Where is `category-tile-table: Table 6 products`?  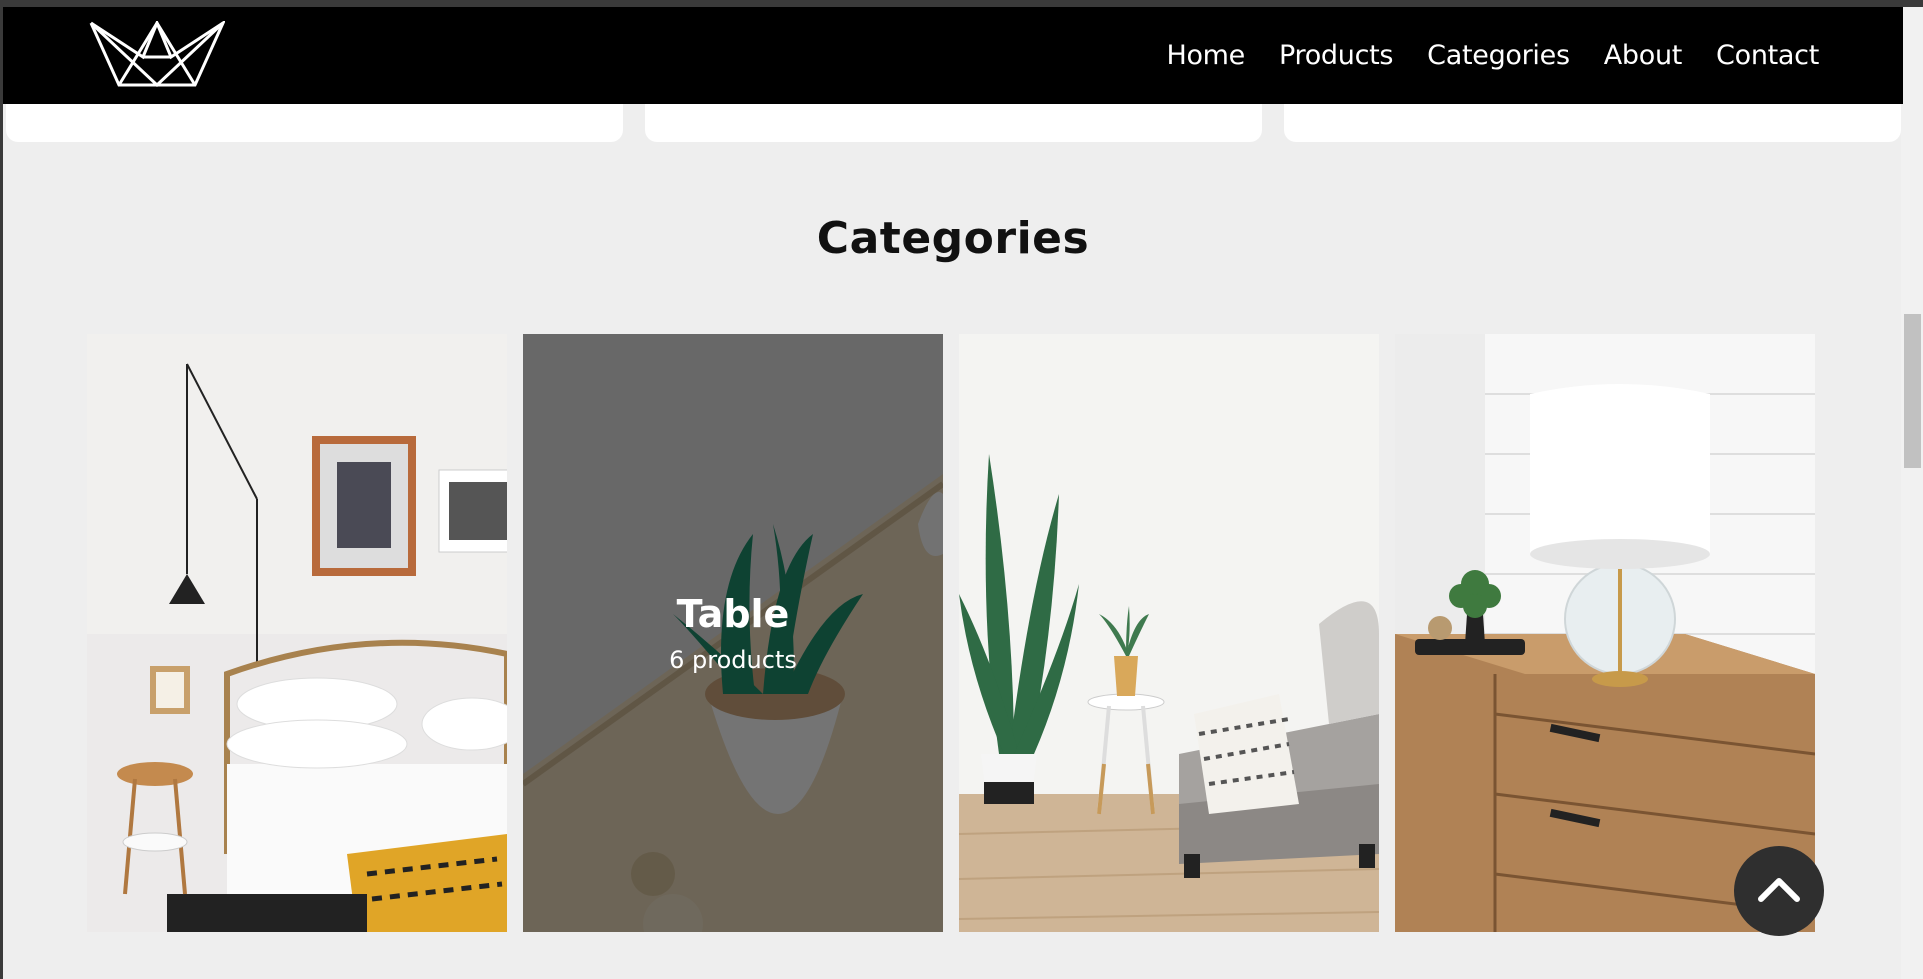 category-tile-table: Table 6 products is located at coordinates (733, 633).